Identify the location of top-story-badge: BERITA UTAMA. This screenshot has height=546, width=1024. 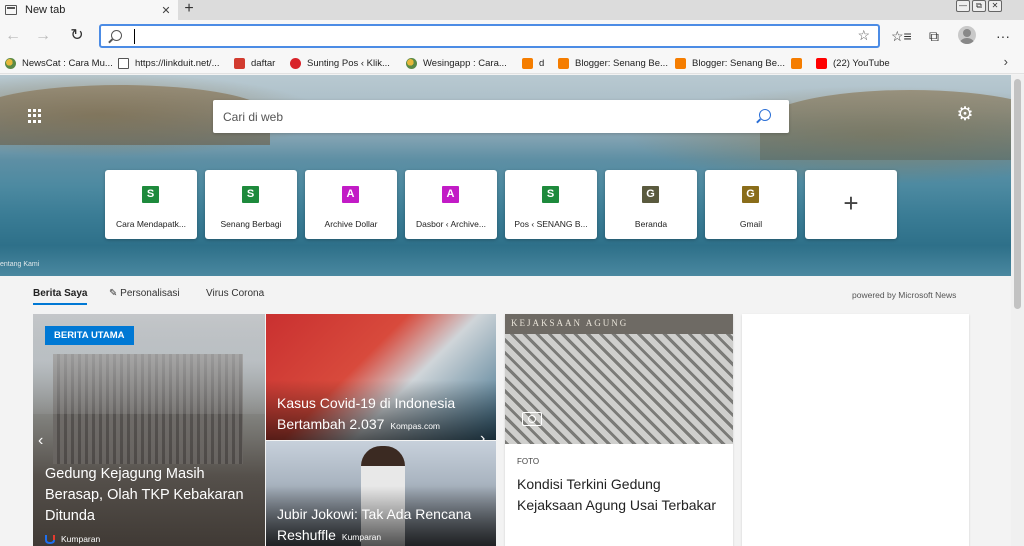
(89, 335).